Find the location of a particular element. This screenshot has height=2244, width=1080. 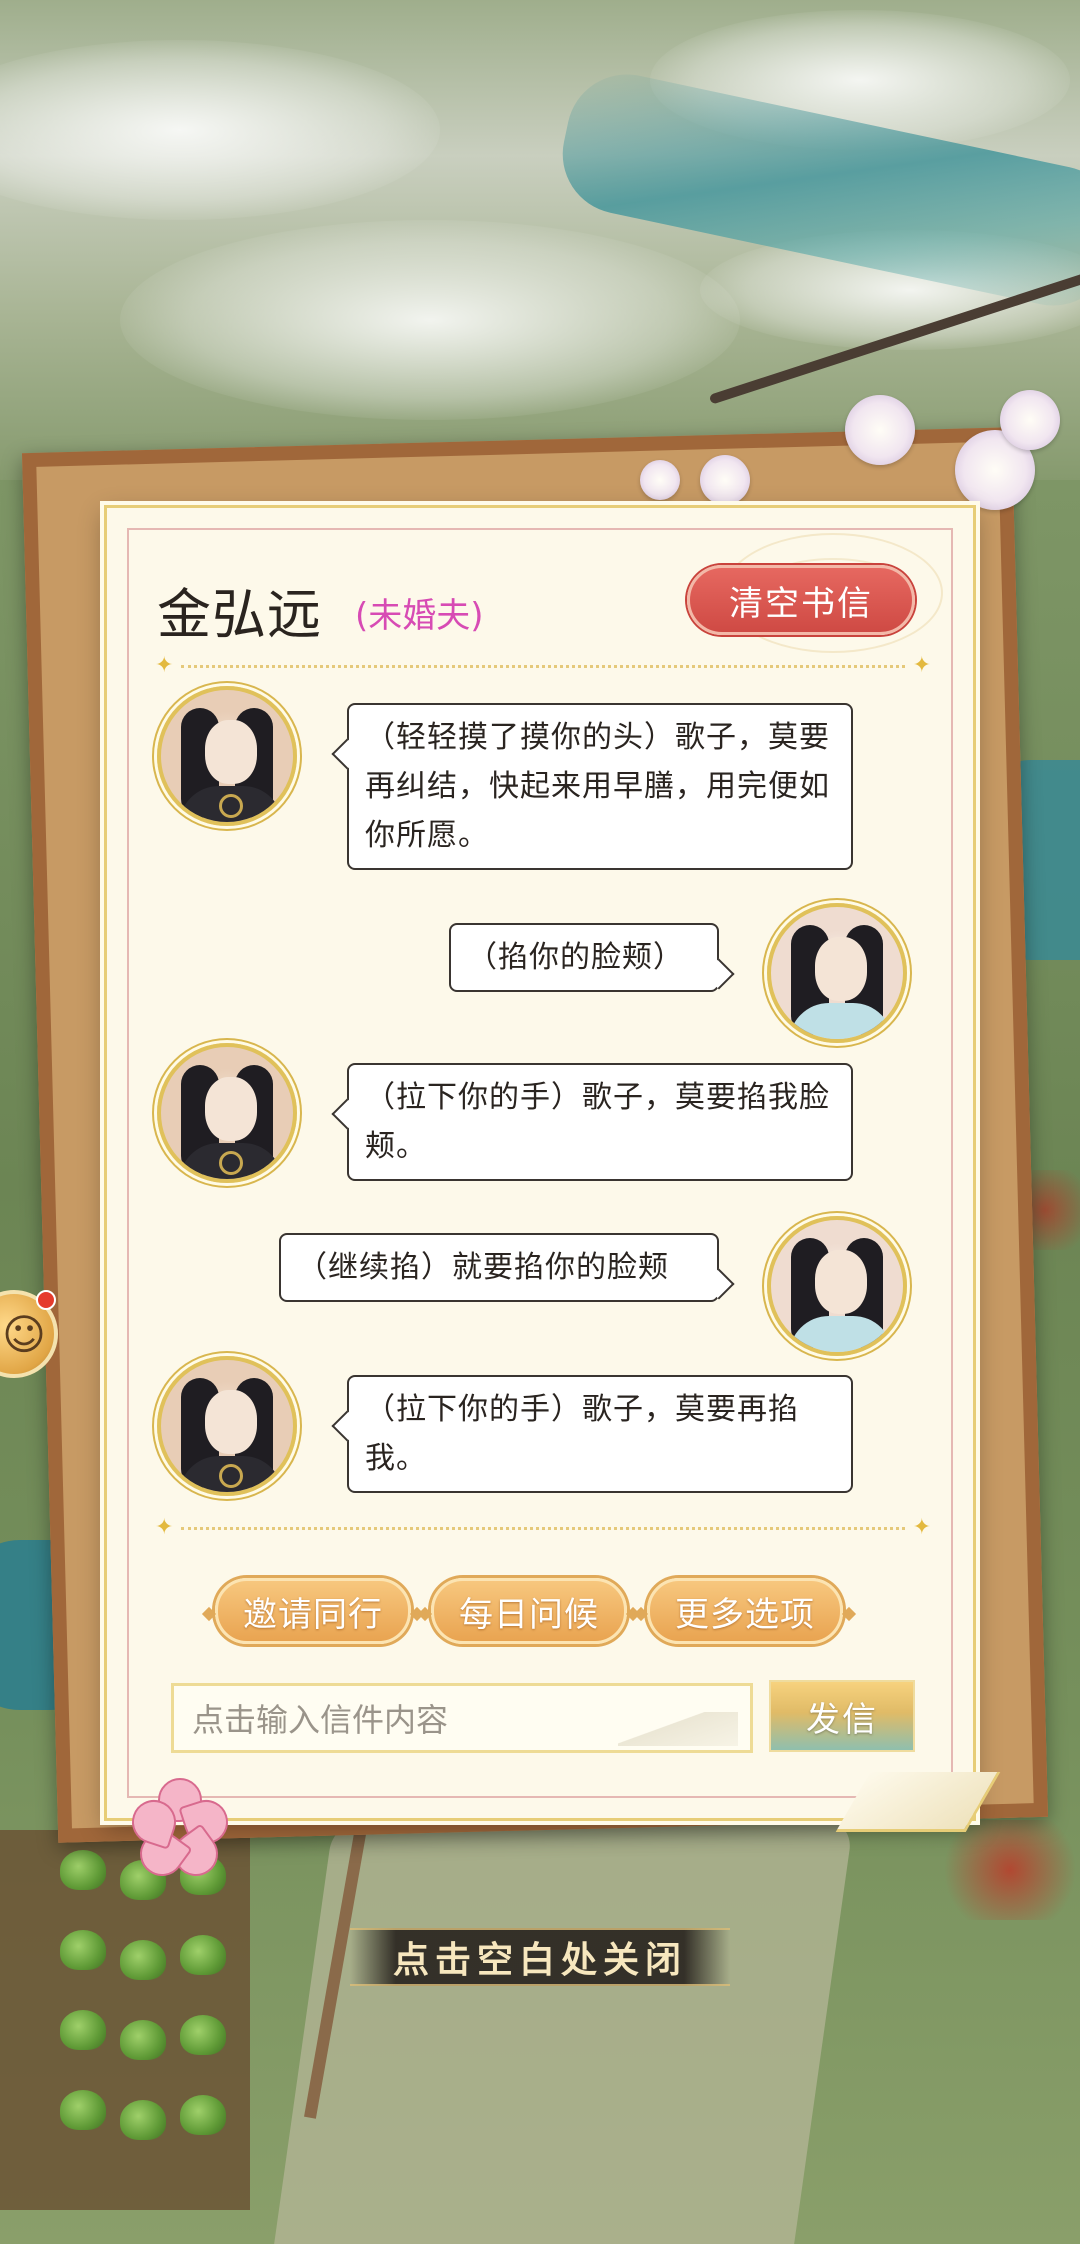

mountain-watermark is located at coordinates (678, 1729).